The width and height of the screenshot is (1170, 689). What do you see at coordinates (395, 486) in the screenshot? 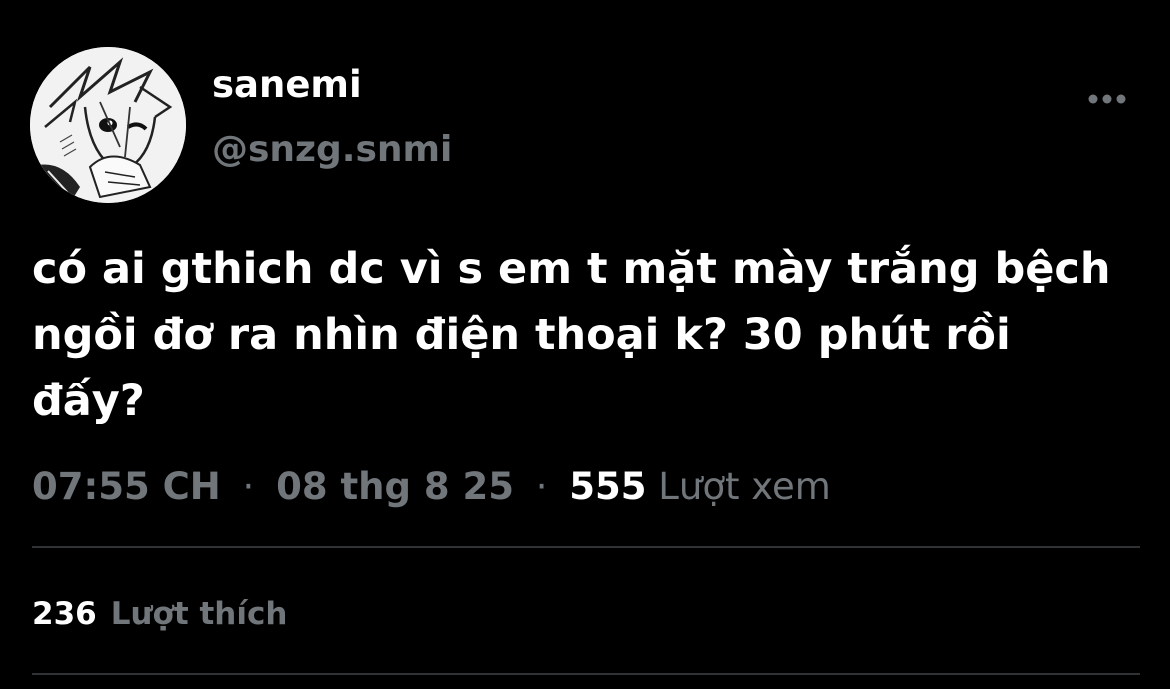
I see `tweet-date: 08 thg 8 25` at bounding box center [395, 486].